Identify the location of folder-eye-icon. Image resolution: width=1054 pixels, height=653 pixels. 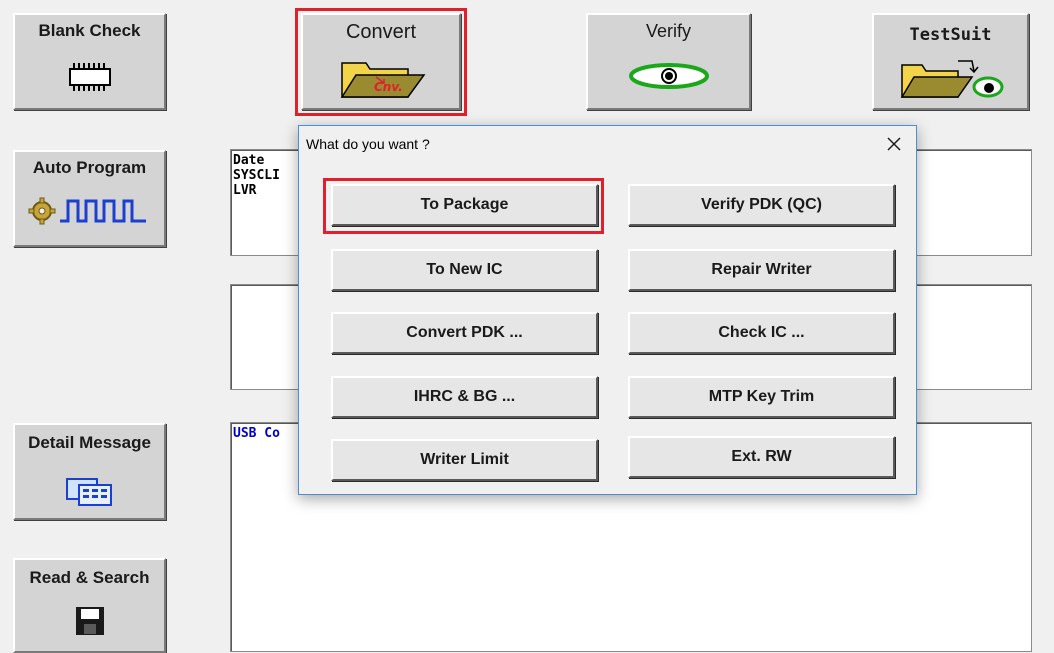
(951, 80).